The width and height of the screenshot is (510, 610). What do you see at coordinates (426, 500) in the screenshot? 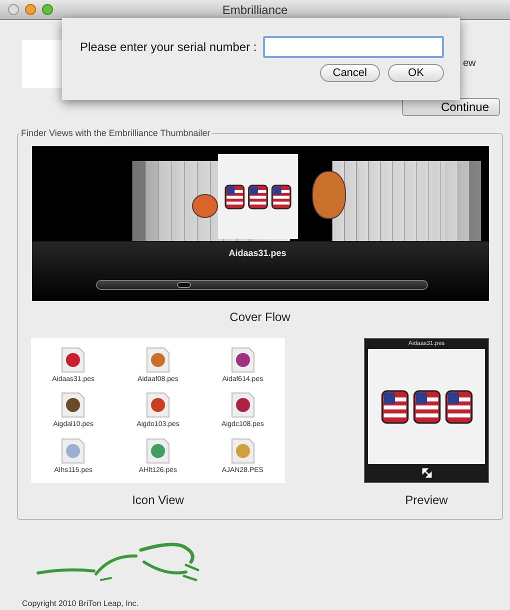
I see `preview-caption: Preview` at bounding box center [426, 500].